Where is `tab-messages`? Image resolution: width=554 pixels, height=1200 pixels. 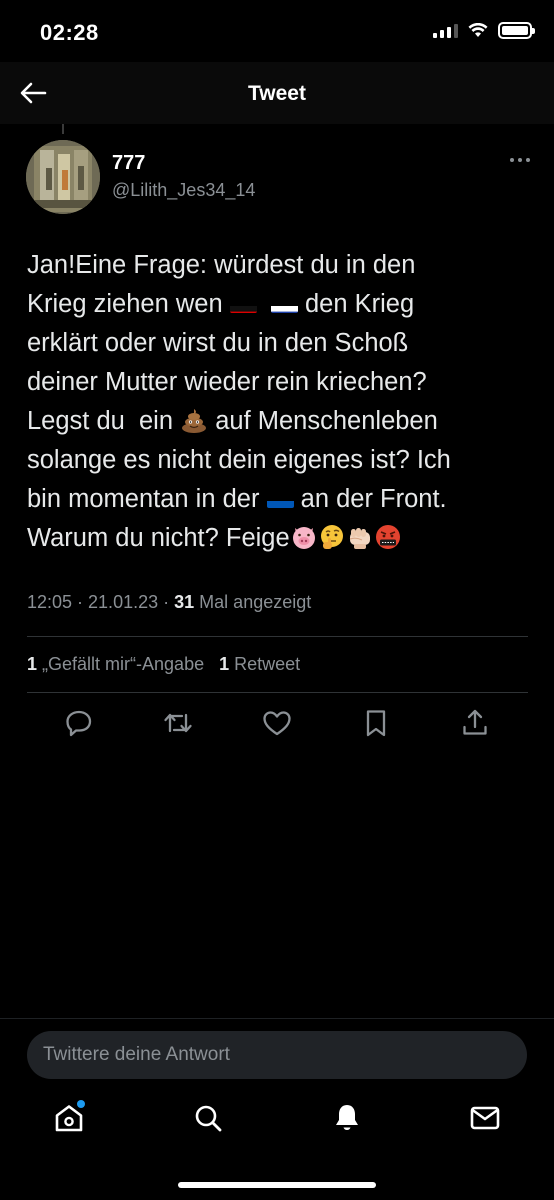
tab-messages is located at coordinates (485, 1118).